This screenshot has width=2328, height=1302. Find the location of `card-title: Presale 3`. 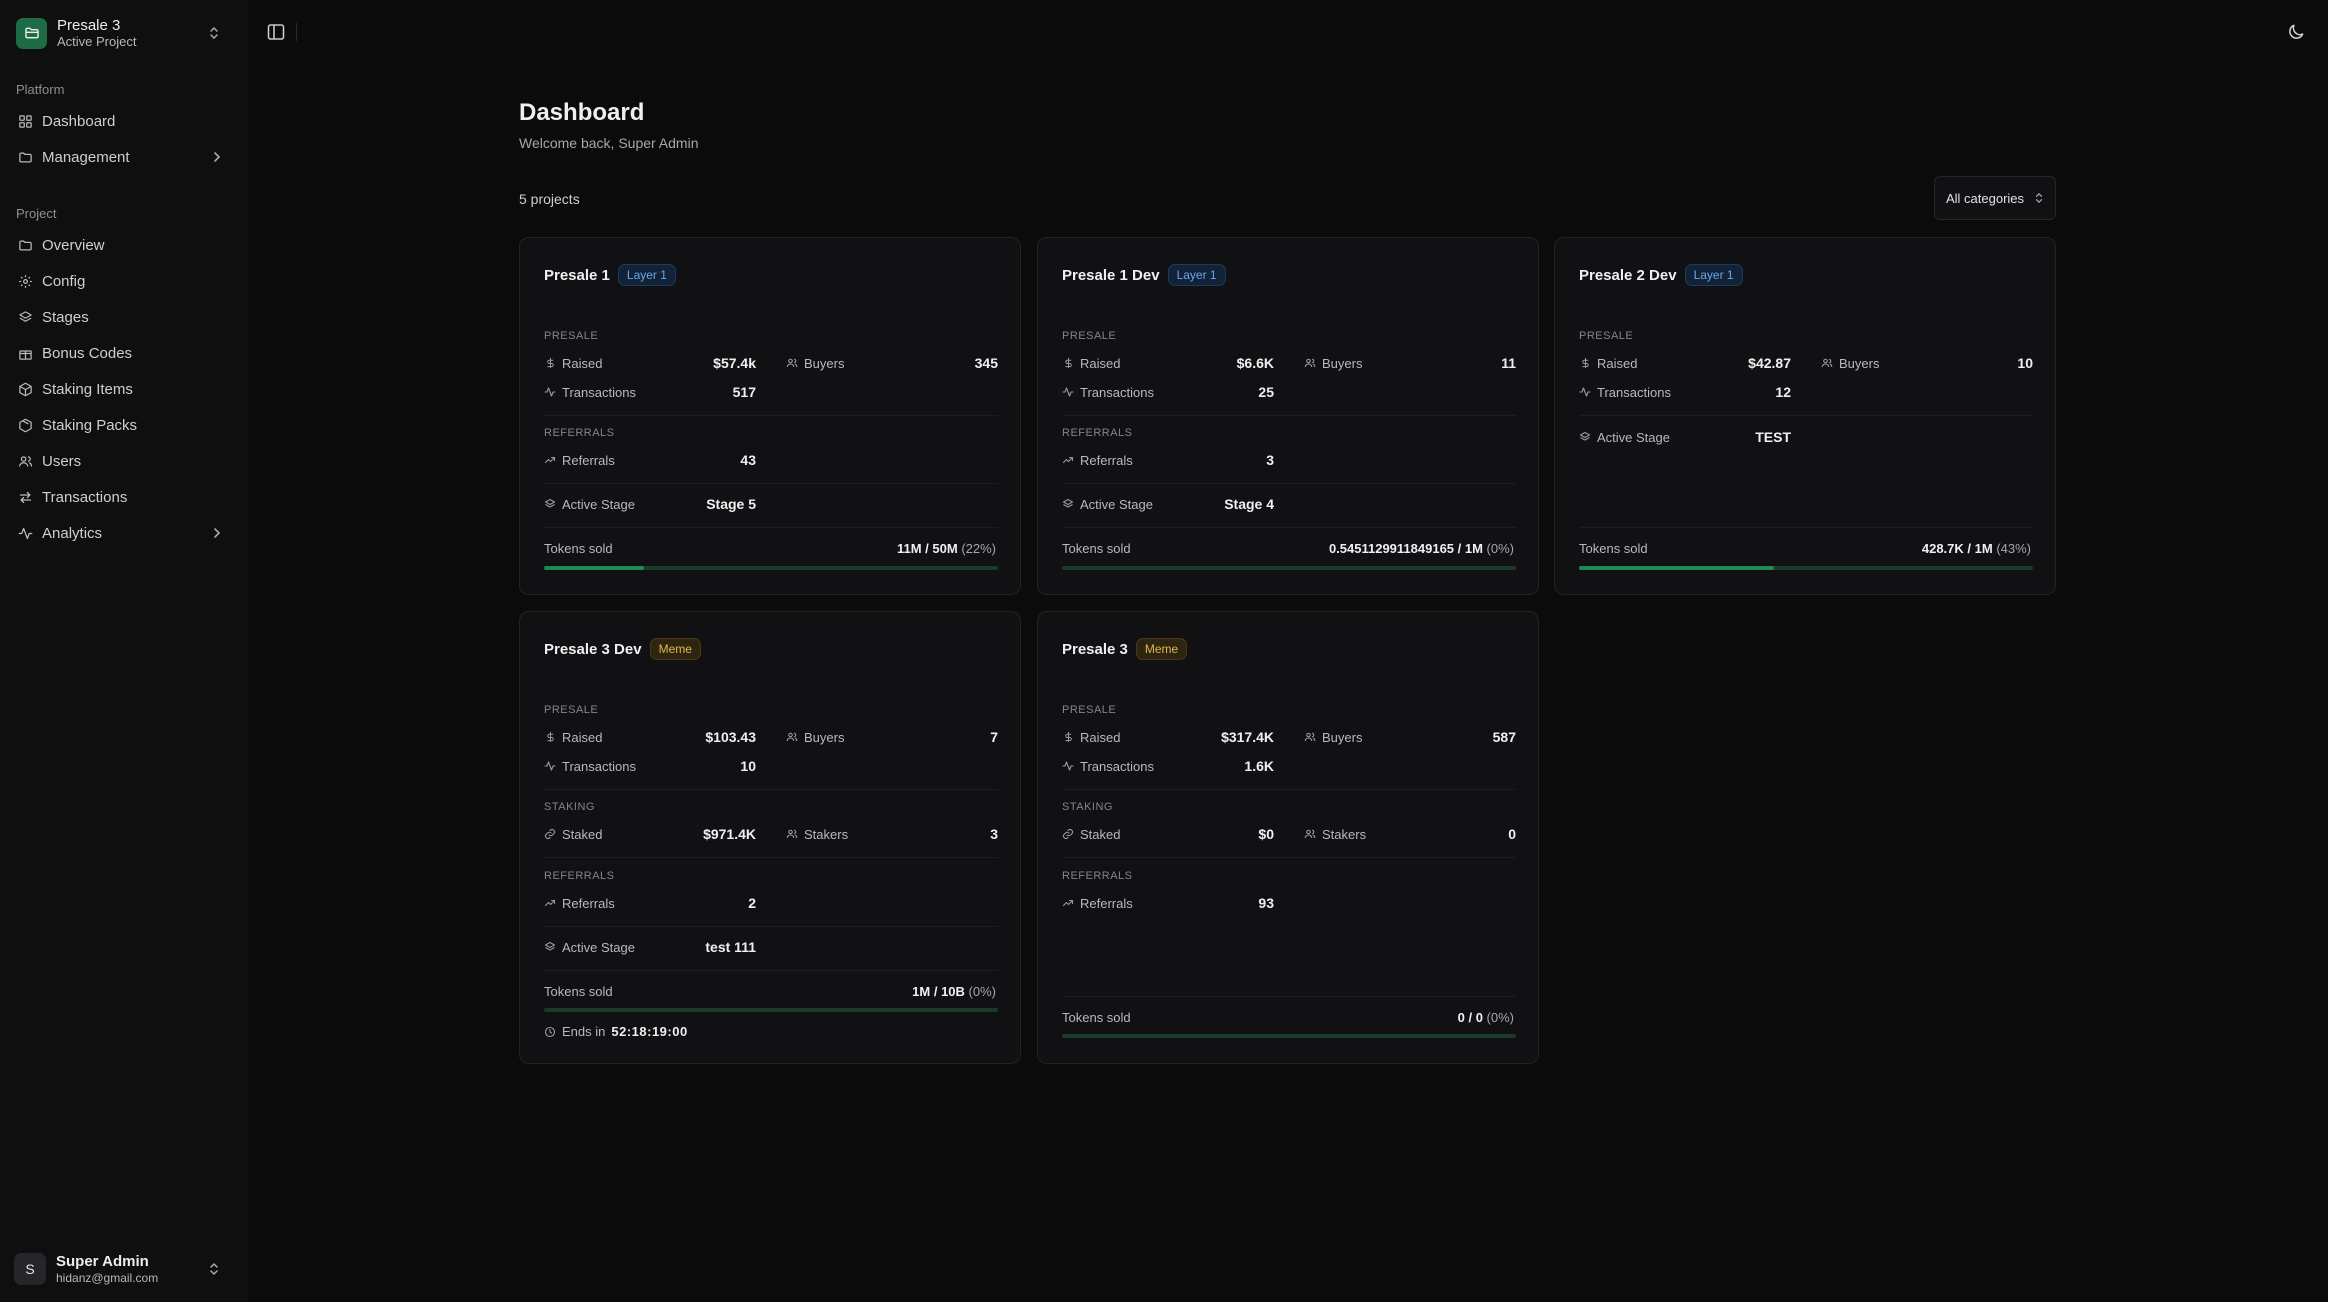

card-title: Presale 3 is located at coordinates (1095, 649).